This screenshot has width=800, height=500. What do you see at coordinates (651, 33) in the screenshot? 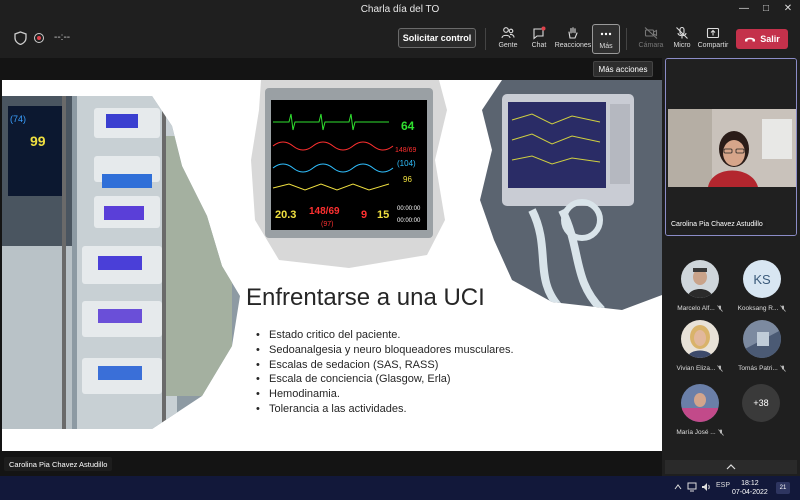
I see `camera-off-icon` at bounding box center [651, 33].